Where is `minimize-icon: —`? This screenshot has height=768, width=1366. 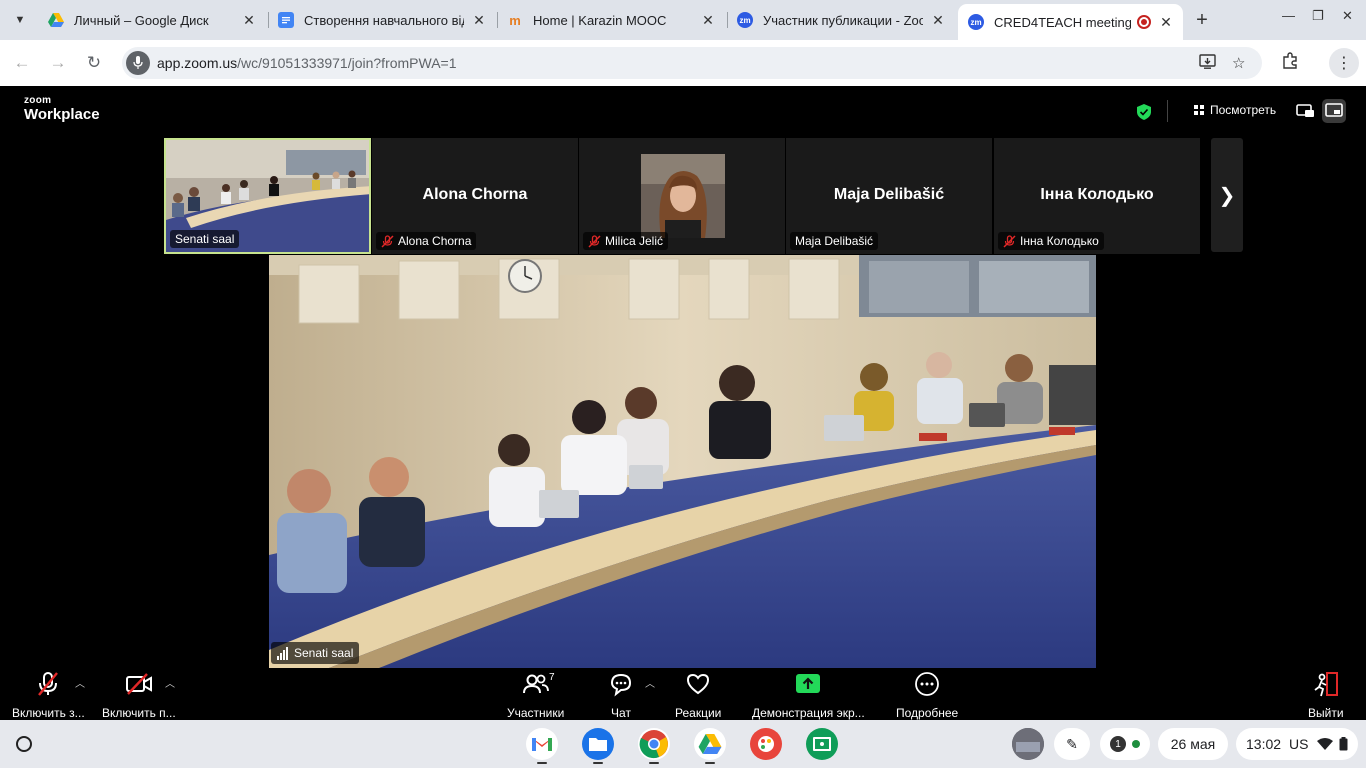
minimize-icon: — is located at coordinates (1288, 15).